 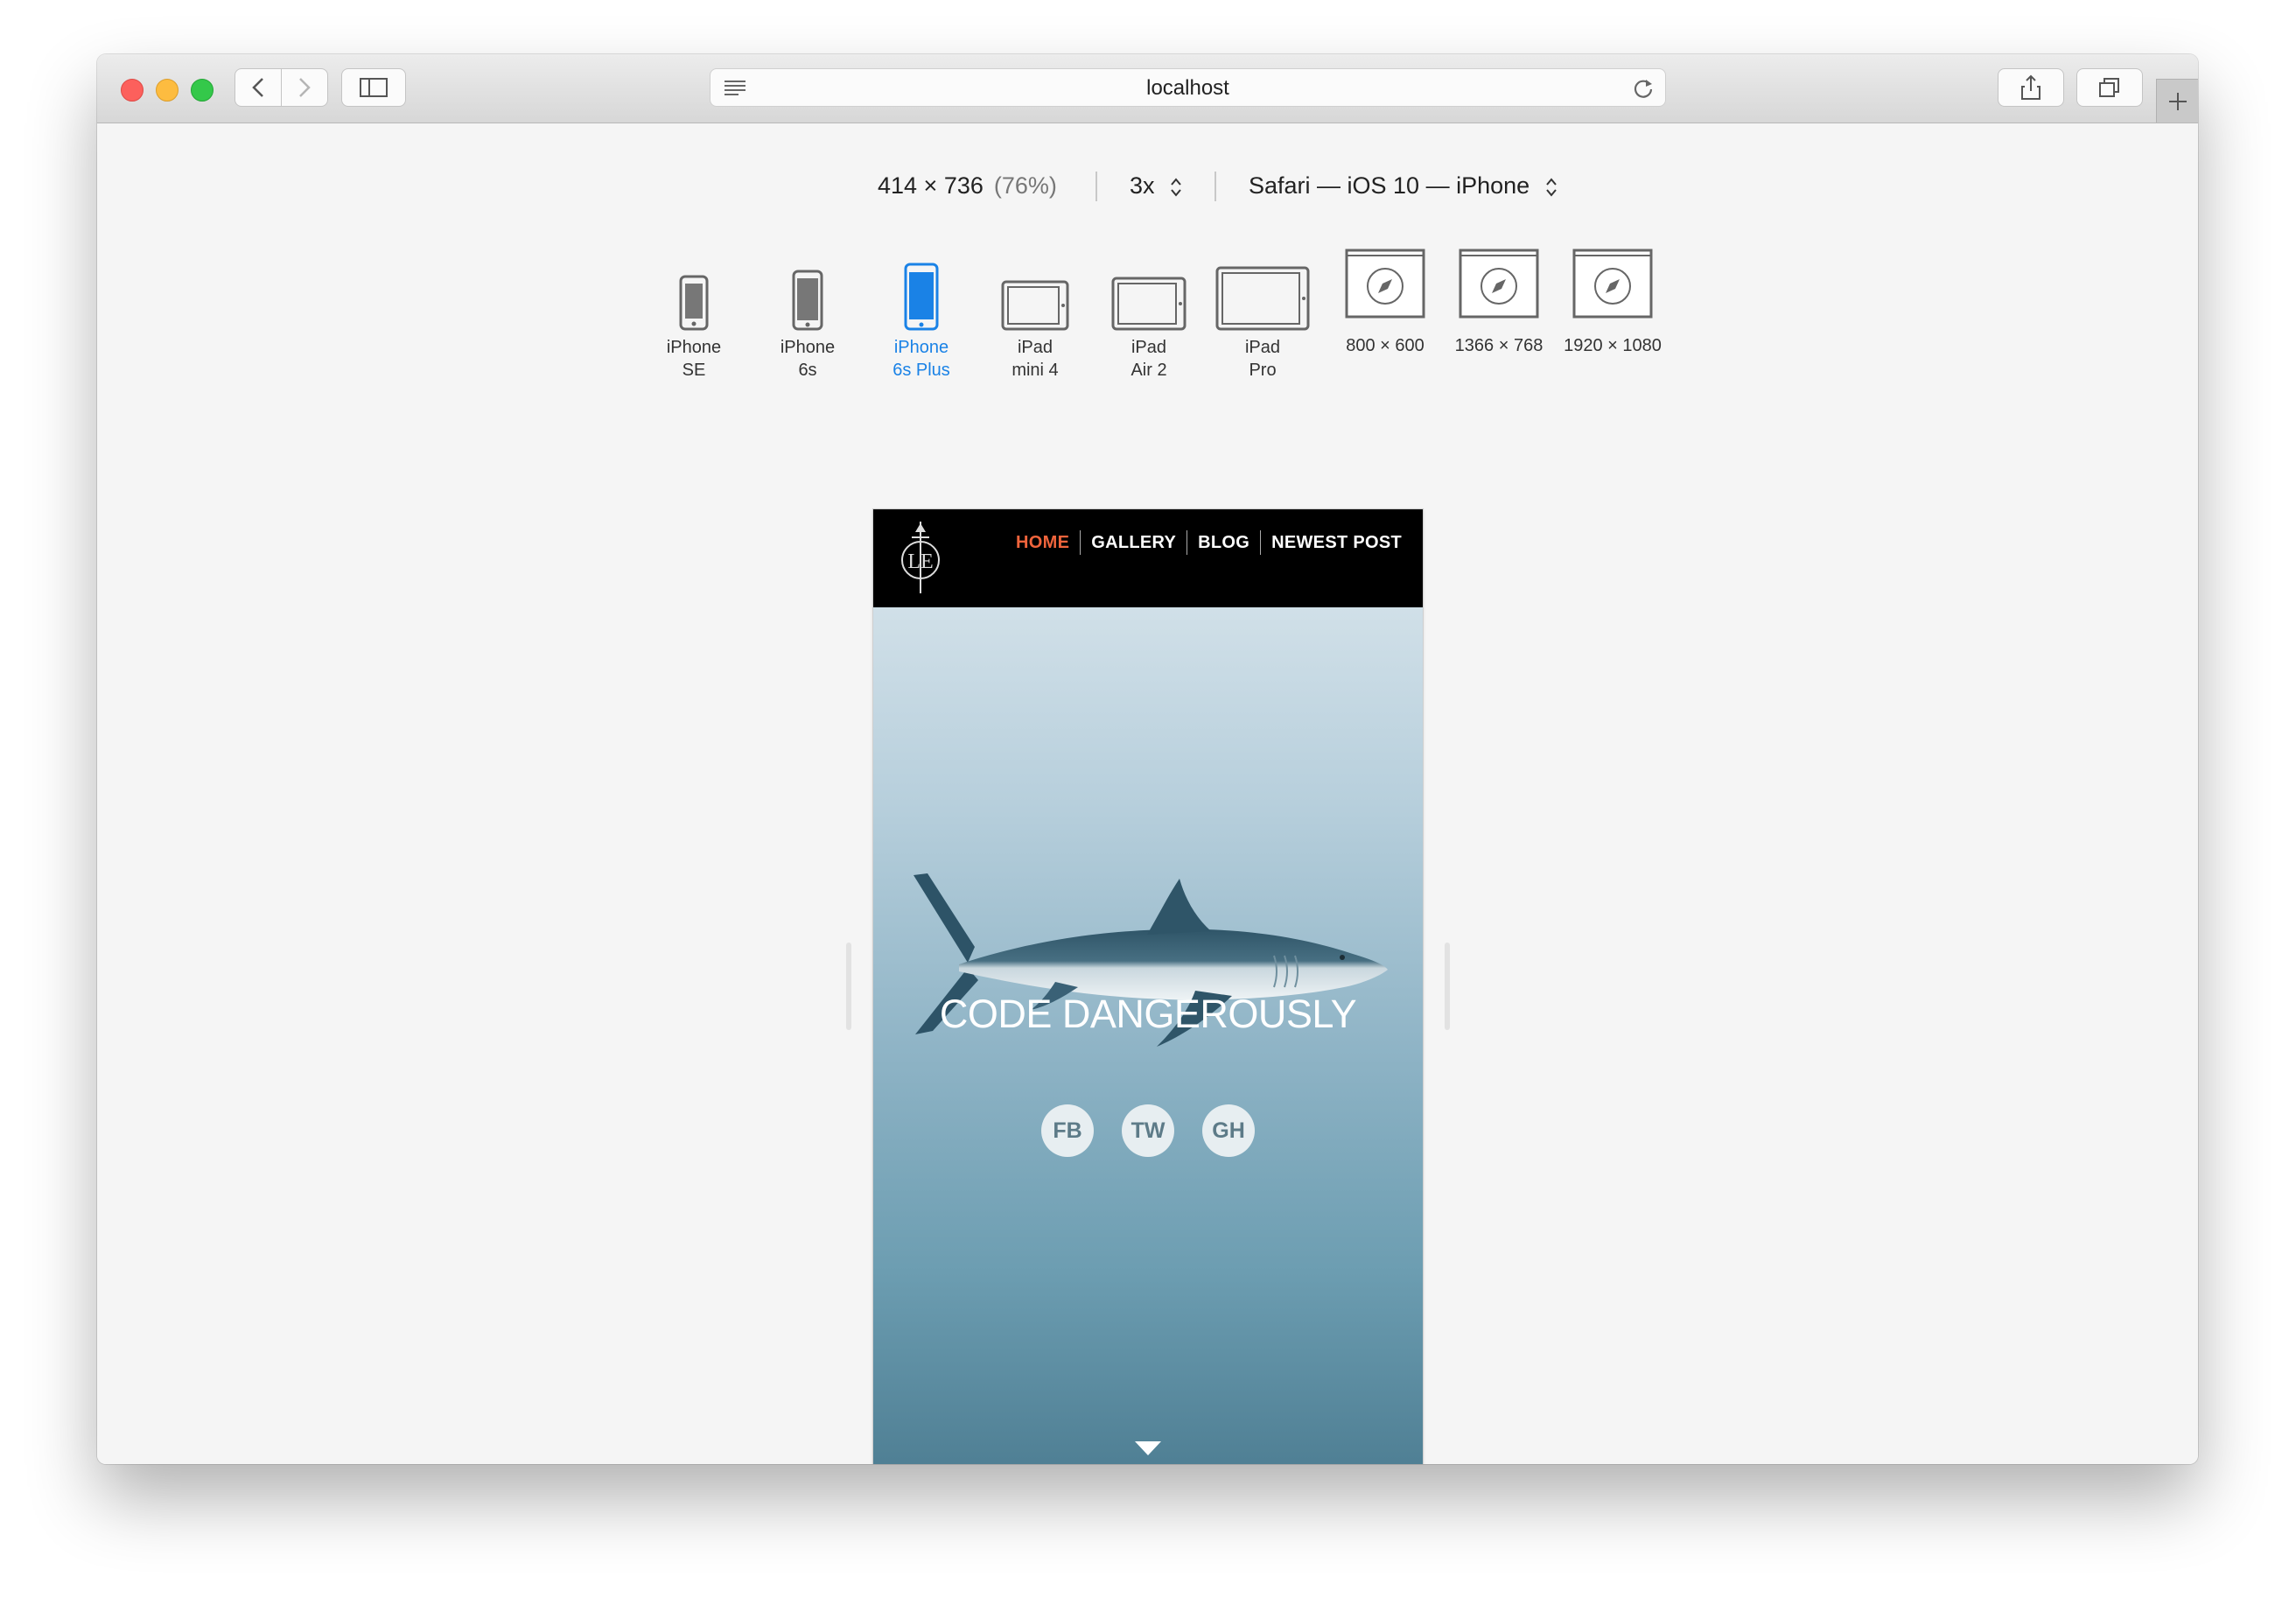 What do you see at coordinates (1447, 987) in the screenshot?
I see `resize-handle-right` at bounding box center [1447, 987].